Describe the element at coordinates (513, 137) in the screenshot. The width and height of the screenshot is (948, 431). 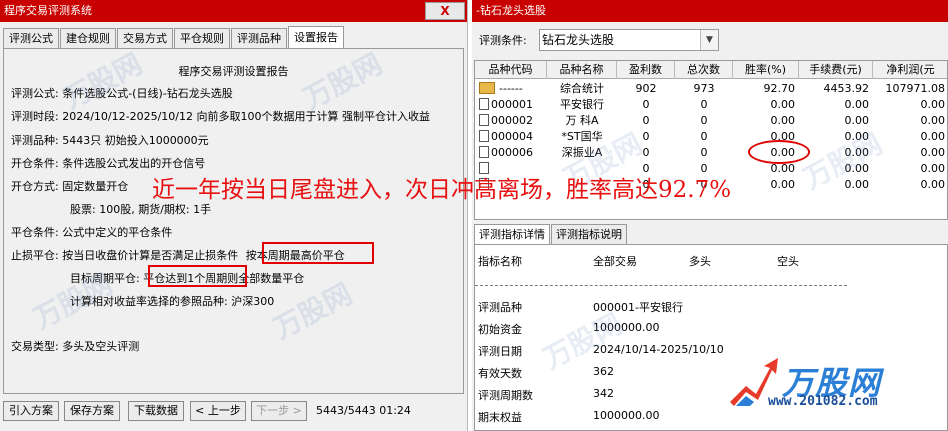
I see `table-cell-code: 000004` at that location.